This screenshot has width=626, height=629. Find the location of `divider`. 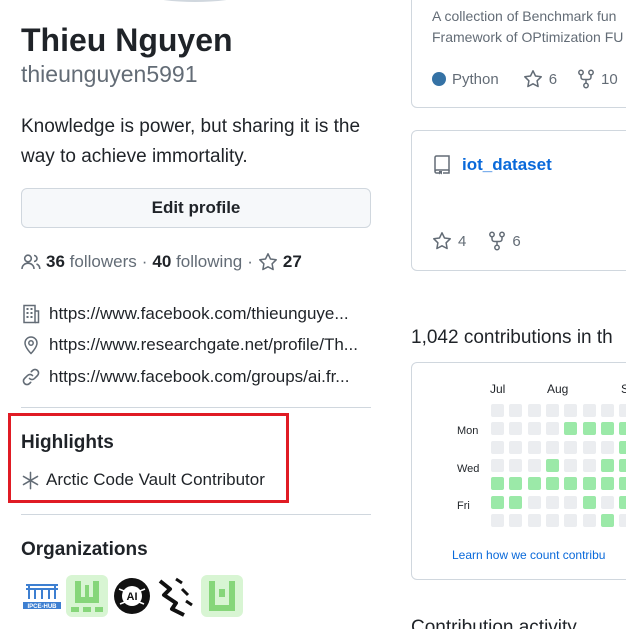

divider is located at coordinates (196, 407).